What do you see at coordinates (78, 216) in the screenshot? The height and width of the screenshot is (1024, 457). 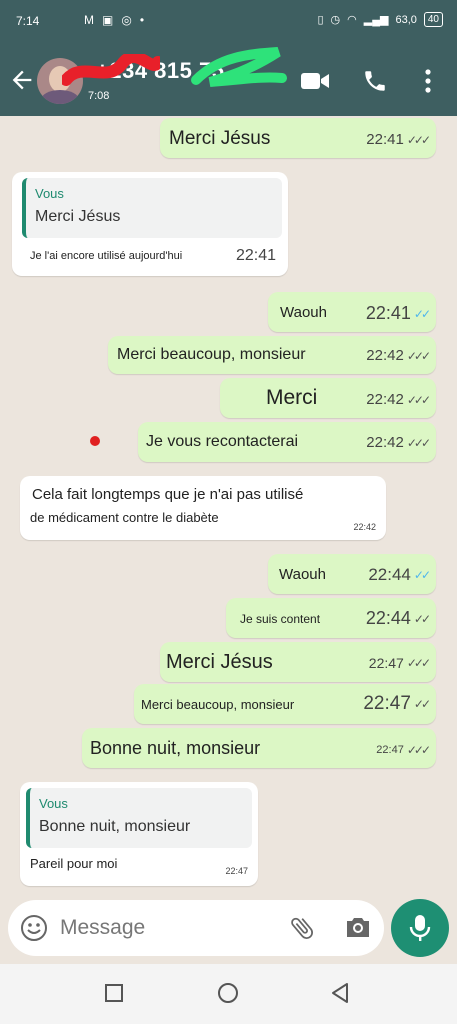 I see `quote-text: Merci Jésus` at bounding box center [78, 216].